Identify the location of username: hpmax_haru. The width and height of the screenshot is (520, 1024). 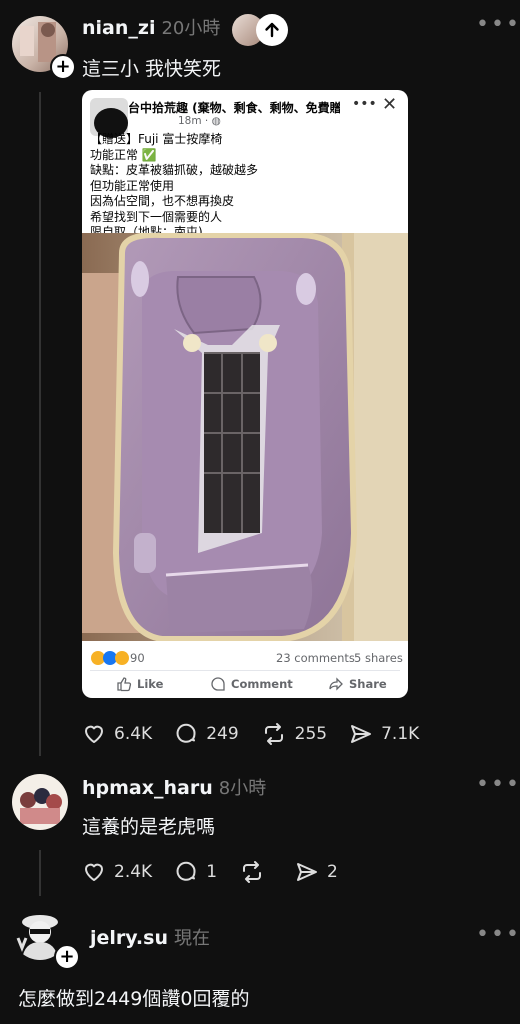
(147, 788).